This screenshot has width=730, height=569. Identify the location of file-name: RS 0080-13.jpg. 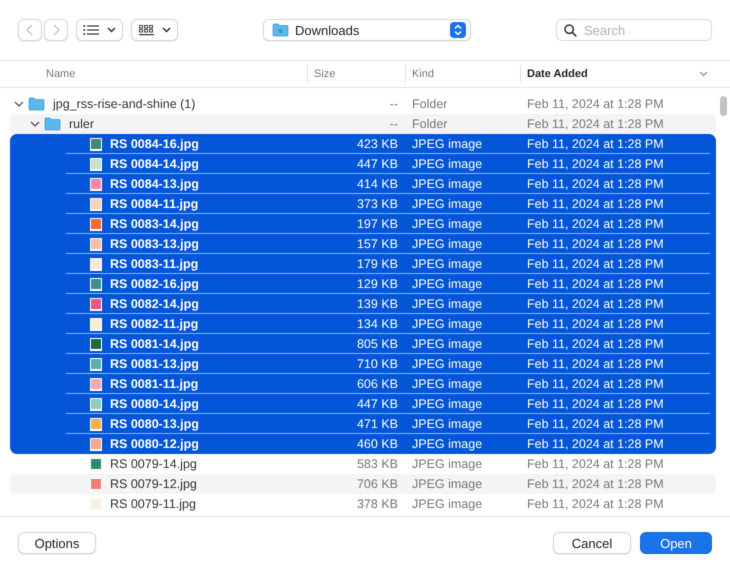
(154, 424).